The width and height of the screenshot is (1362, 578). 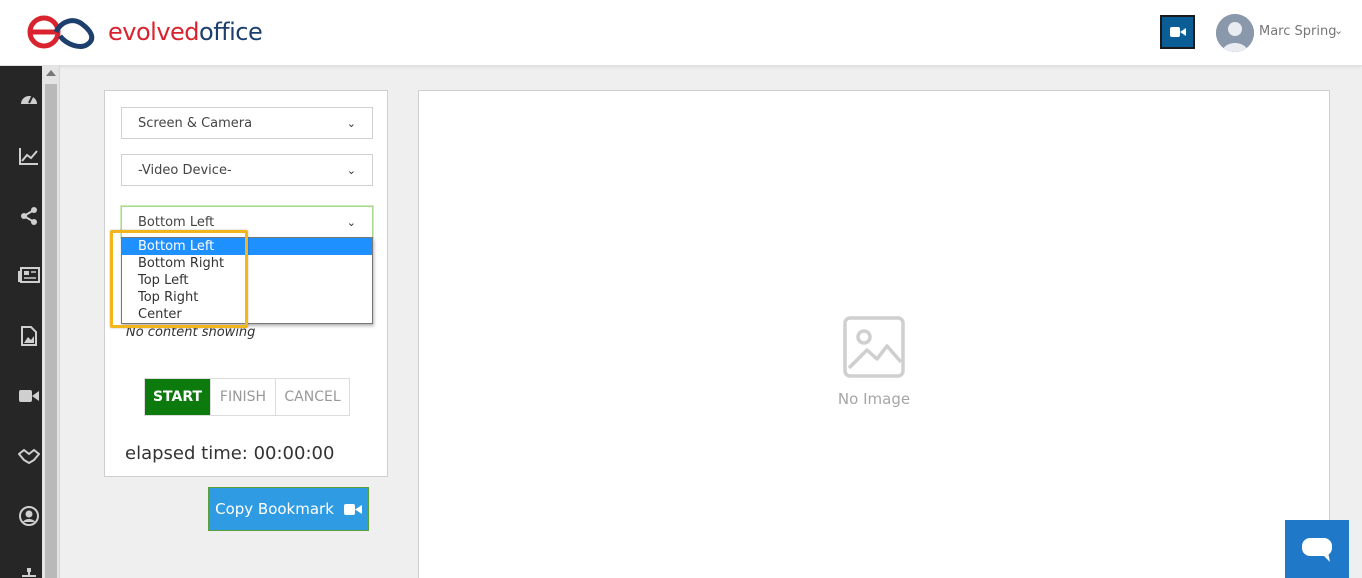 I want to click on user-circle-icon, so click(x=29, y=516).